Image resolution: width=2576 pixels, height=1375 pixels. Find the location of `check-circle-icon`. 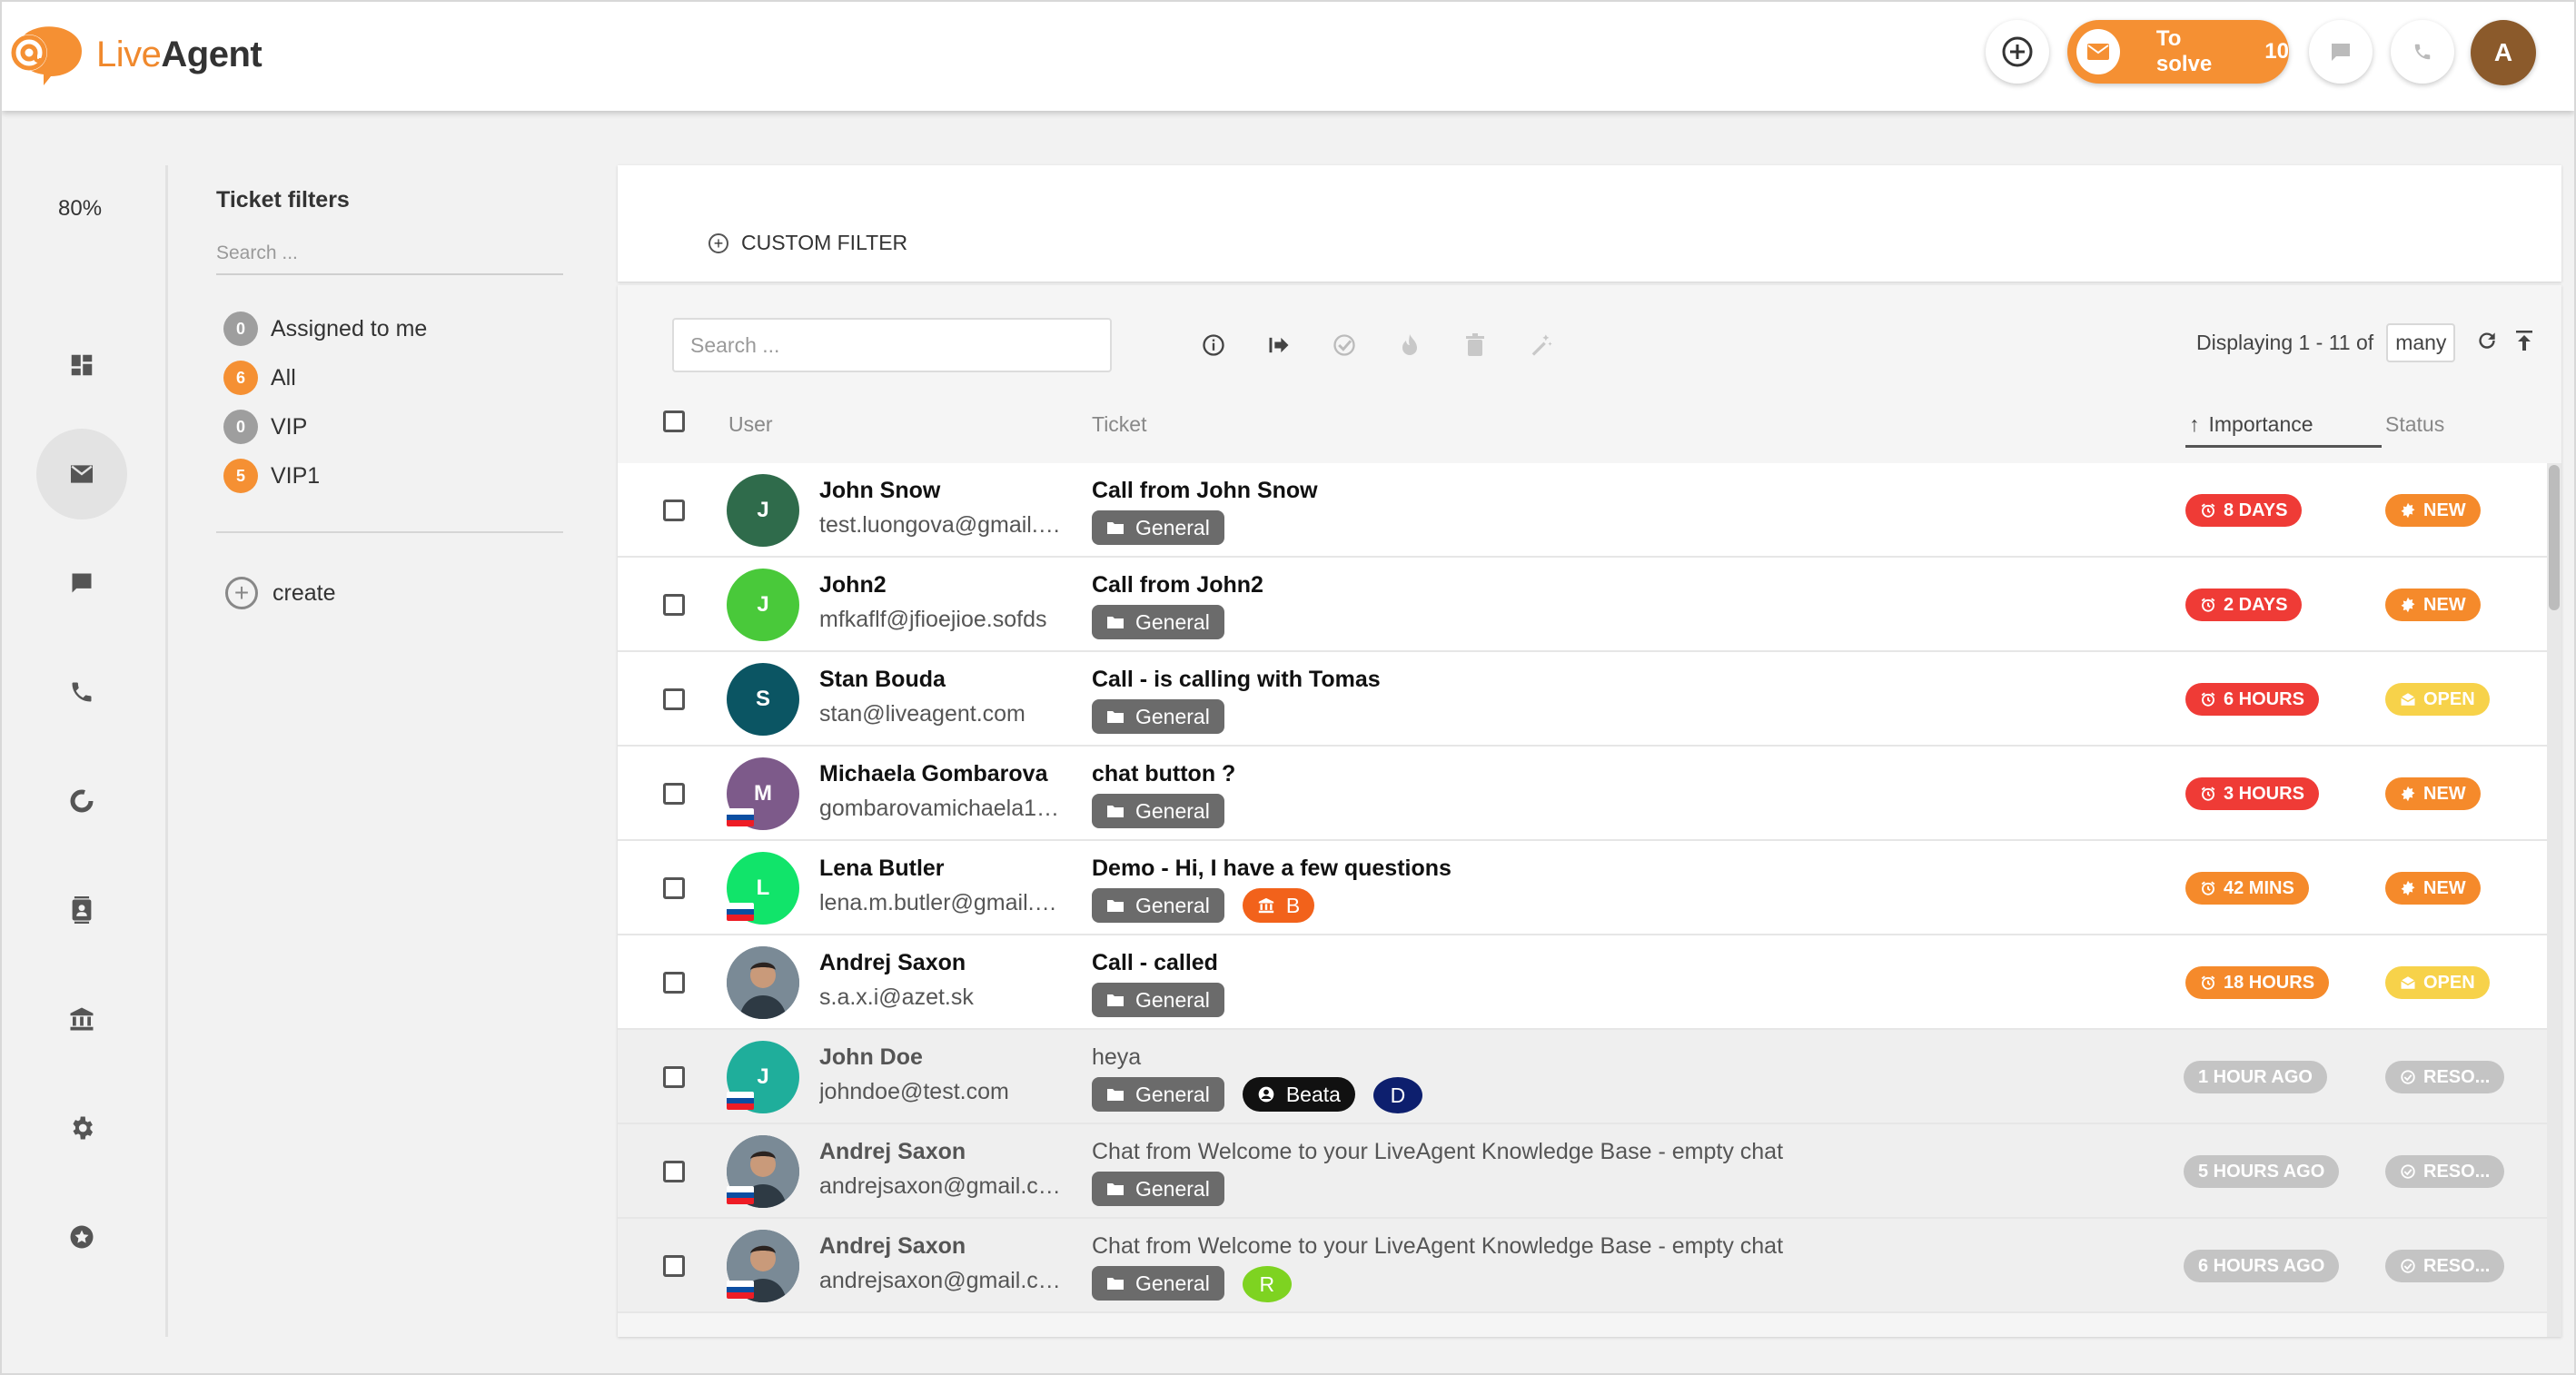

check-circle-icon is located at coordinates (2408, 1171).